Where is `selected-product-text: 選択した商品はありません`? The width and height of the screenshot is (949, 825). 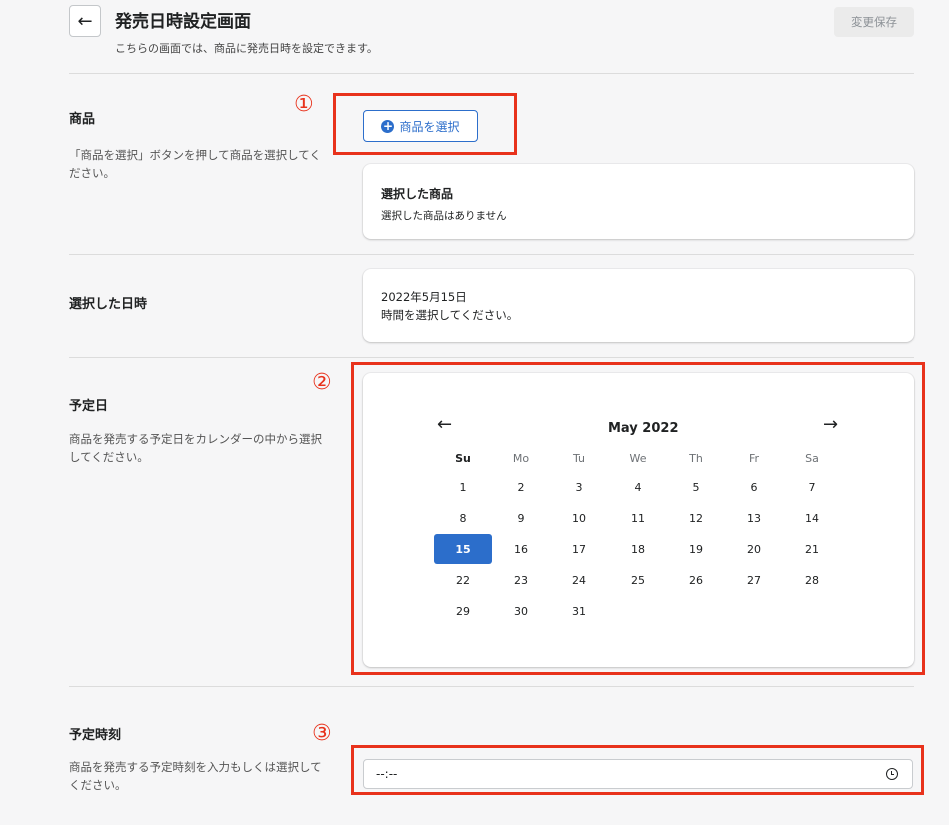 selected-product-text: 選択した商品はありません is located at coordinates (444, 216).